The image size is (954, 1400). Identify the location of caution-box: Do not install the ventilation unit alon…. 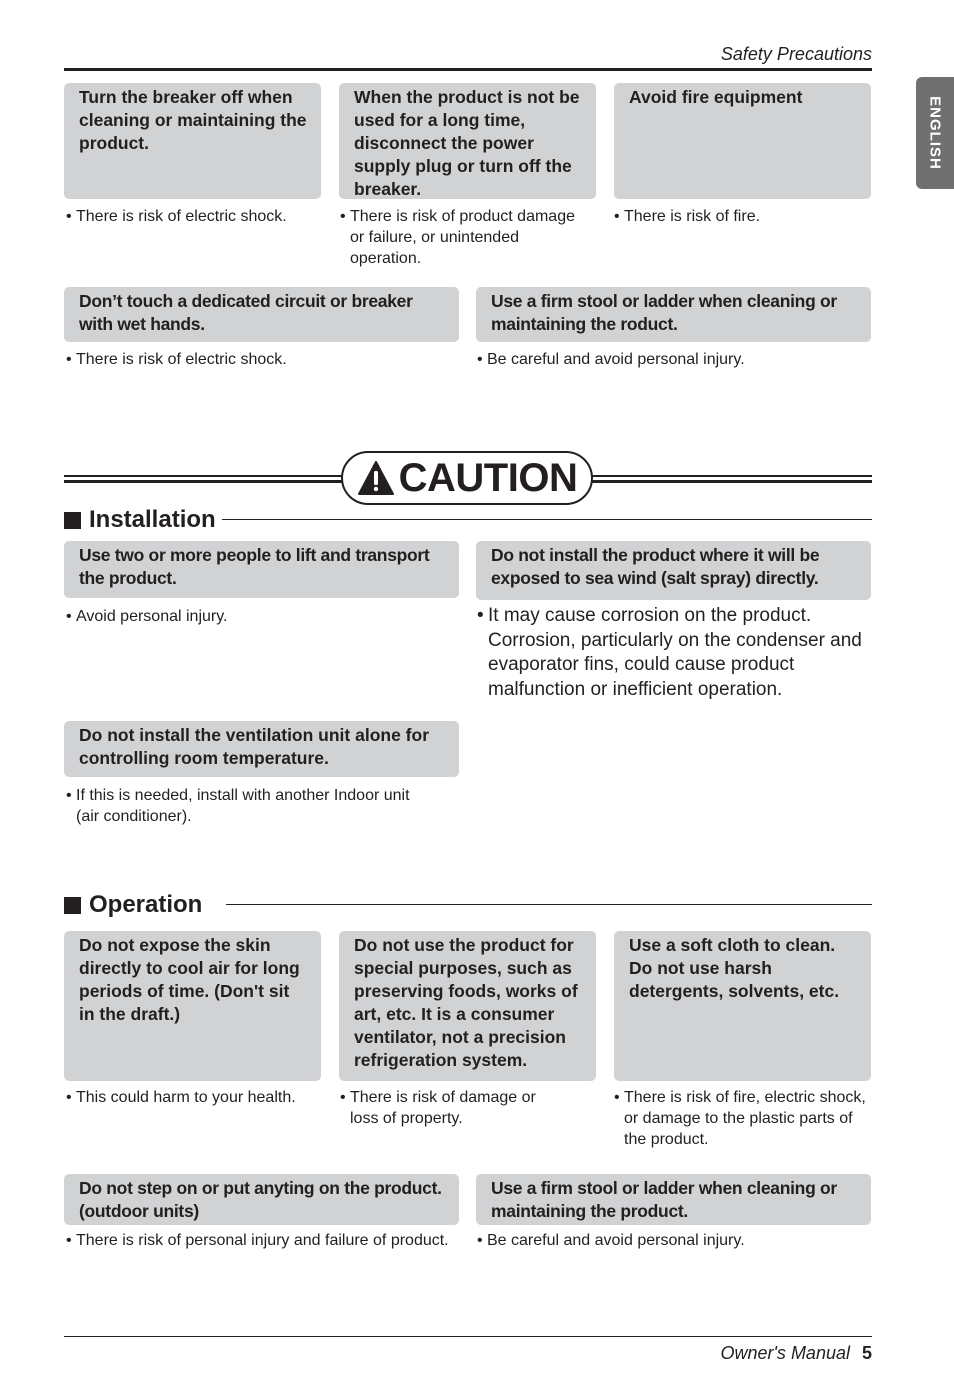
(261, 749).